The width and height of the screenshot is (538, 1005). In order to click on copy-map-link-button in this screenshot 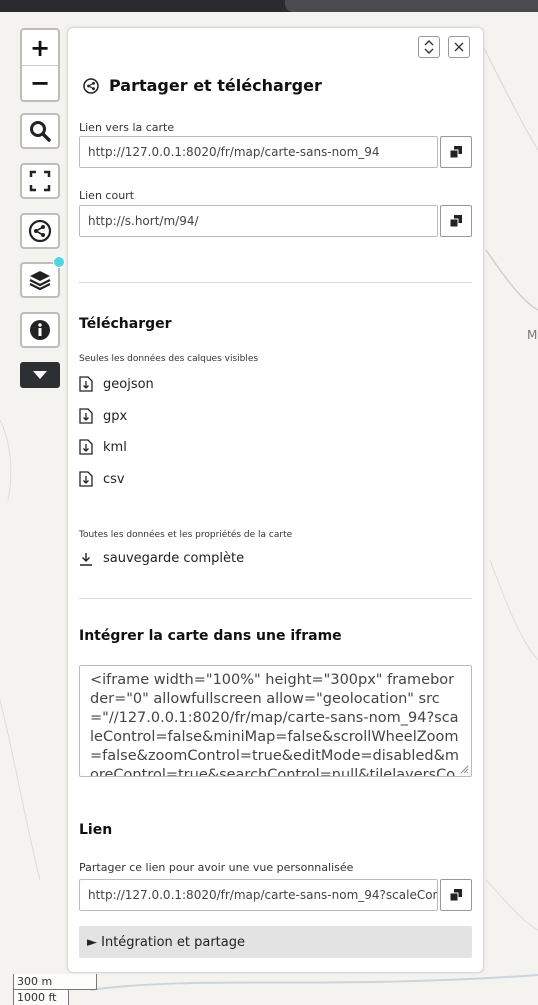, I will do `click(456, 152)`.